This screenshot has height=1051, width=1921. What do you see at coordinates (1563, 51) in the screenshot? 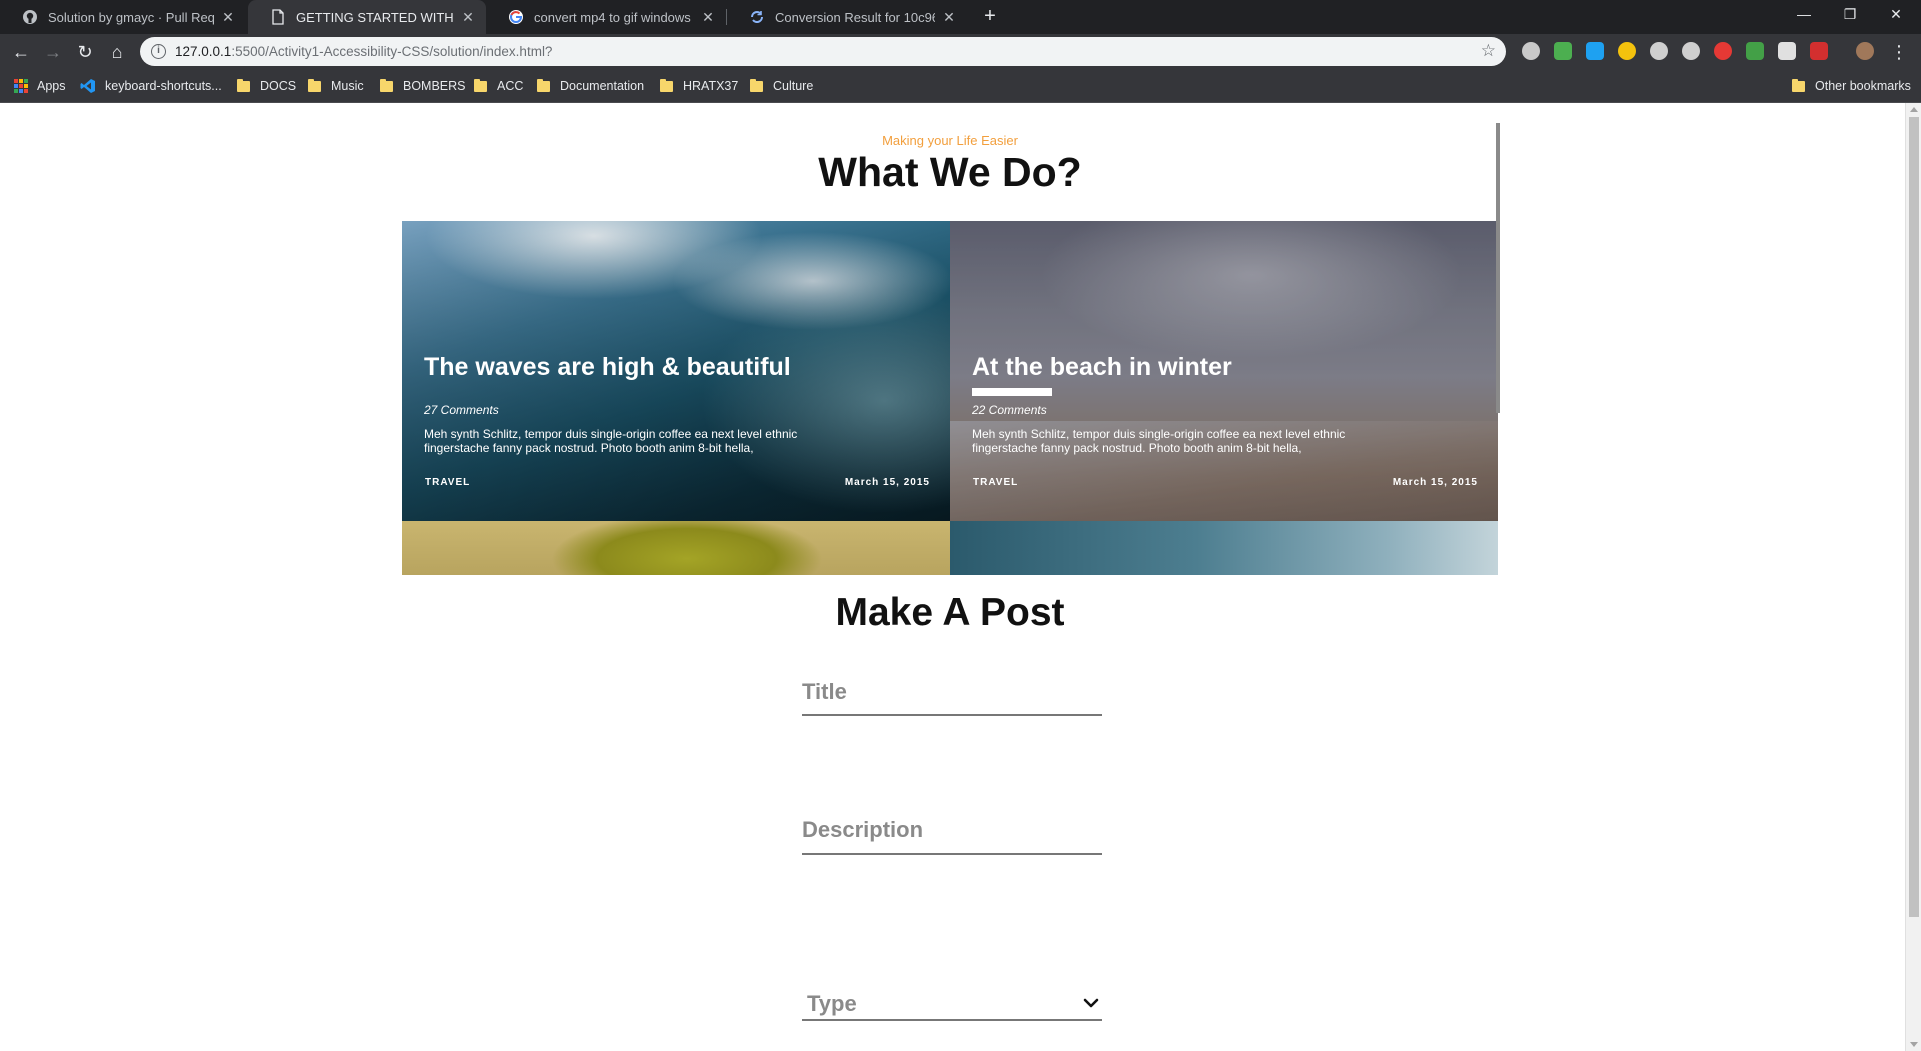
I see `lock-extension-icon` at bounding box center [1563, 51].